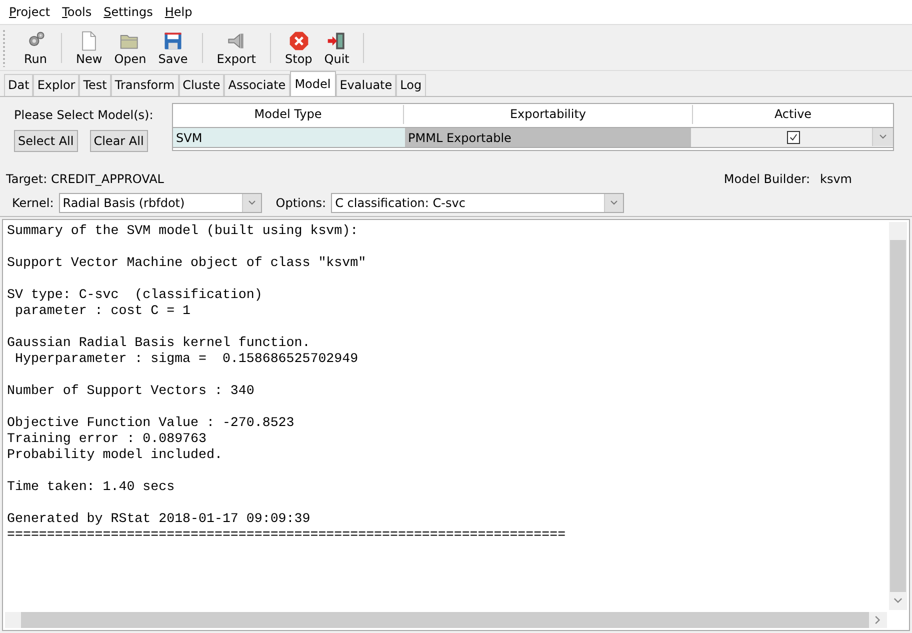  I want to click on toolbar-button: Run, so click(36, 48).